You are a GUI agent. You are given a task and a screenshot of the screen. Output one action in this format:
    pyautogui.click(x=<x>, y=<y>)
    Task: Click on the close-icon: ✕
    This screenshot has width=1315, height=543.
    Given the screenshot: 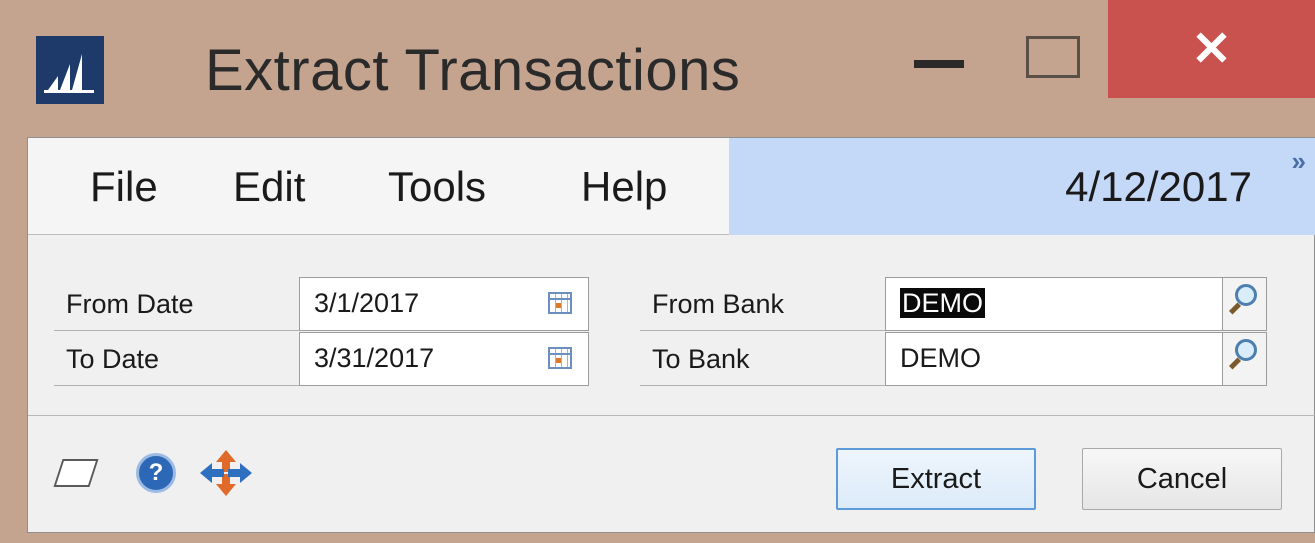 What is the action you would take?
    pyautogui.click(x=1211, y=49)
    